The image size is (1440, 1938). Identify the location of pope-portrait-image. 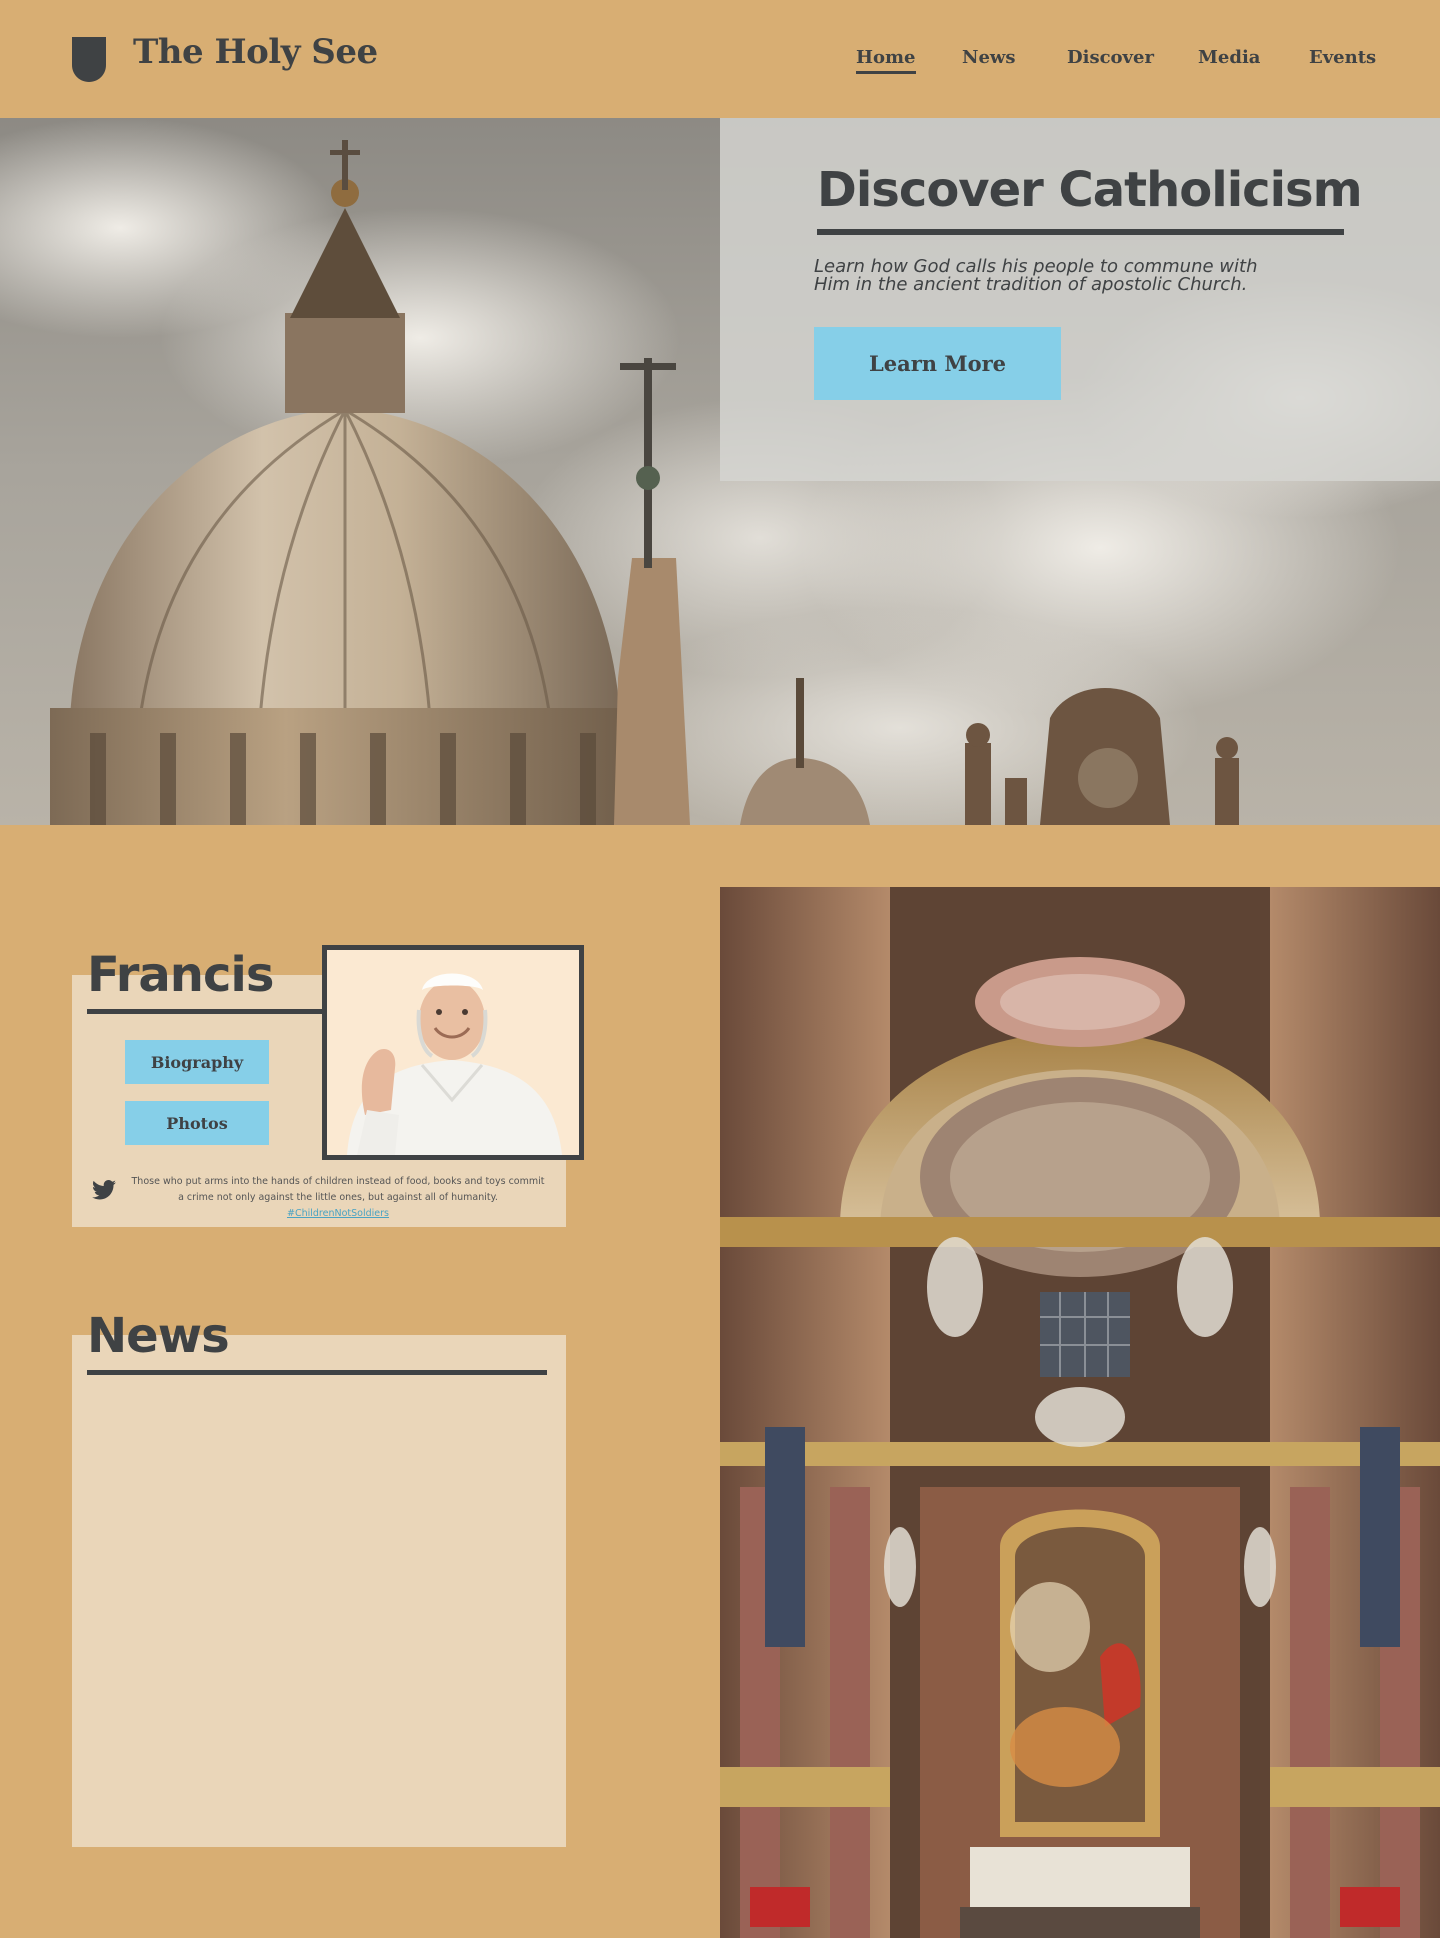
(453, 1052).